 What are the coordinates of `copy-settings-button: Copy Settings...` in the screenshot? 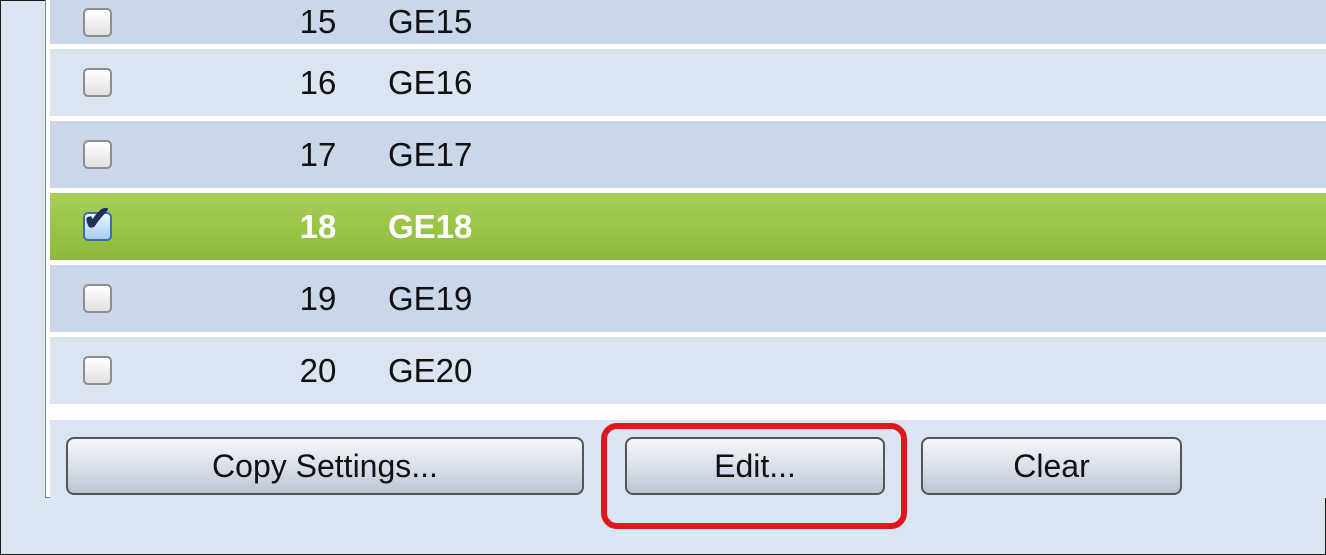 It's located at (325, 466).